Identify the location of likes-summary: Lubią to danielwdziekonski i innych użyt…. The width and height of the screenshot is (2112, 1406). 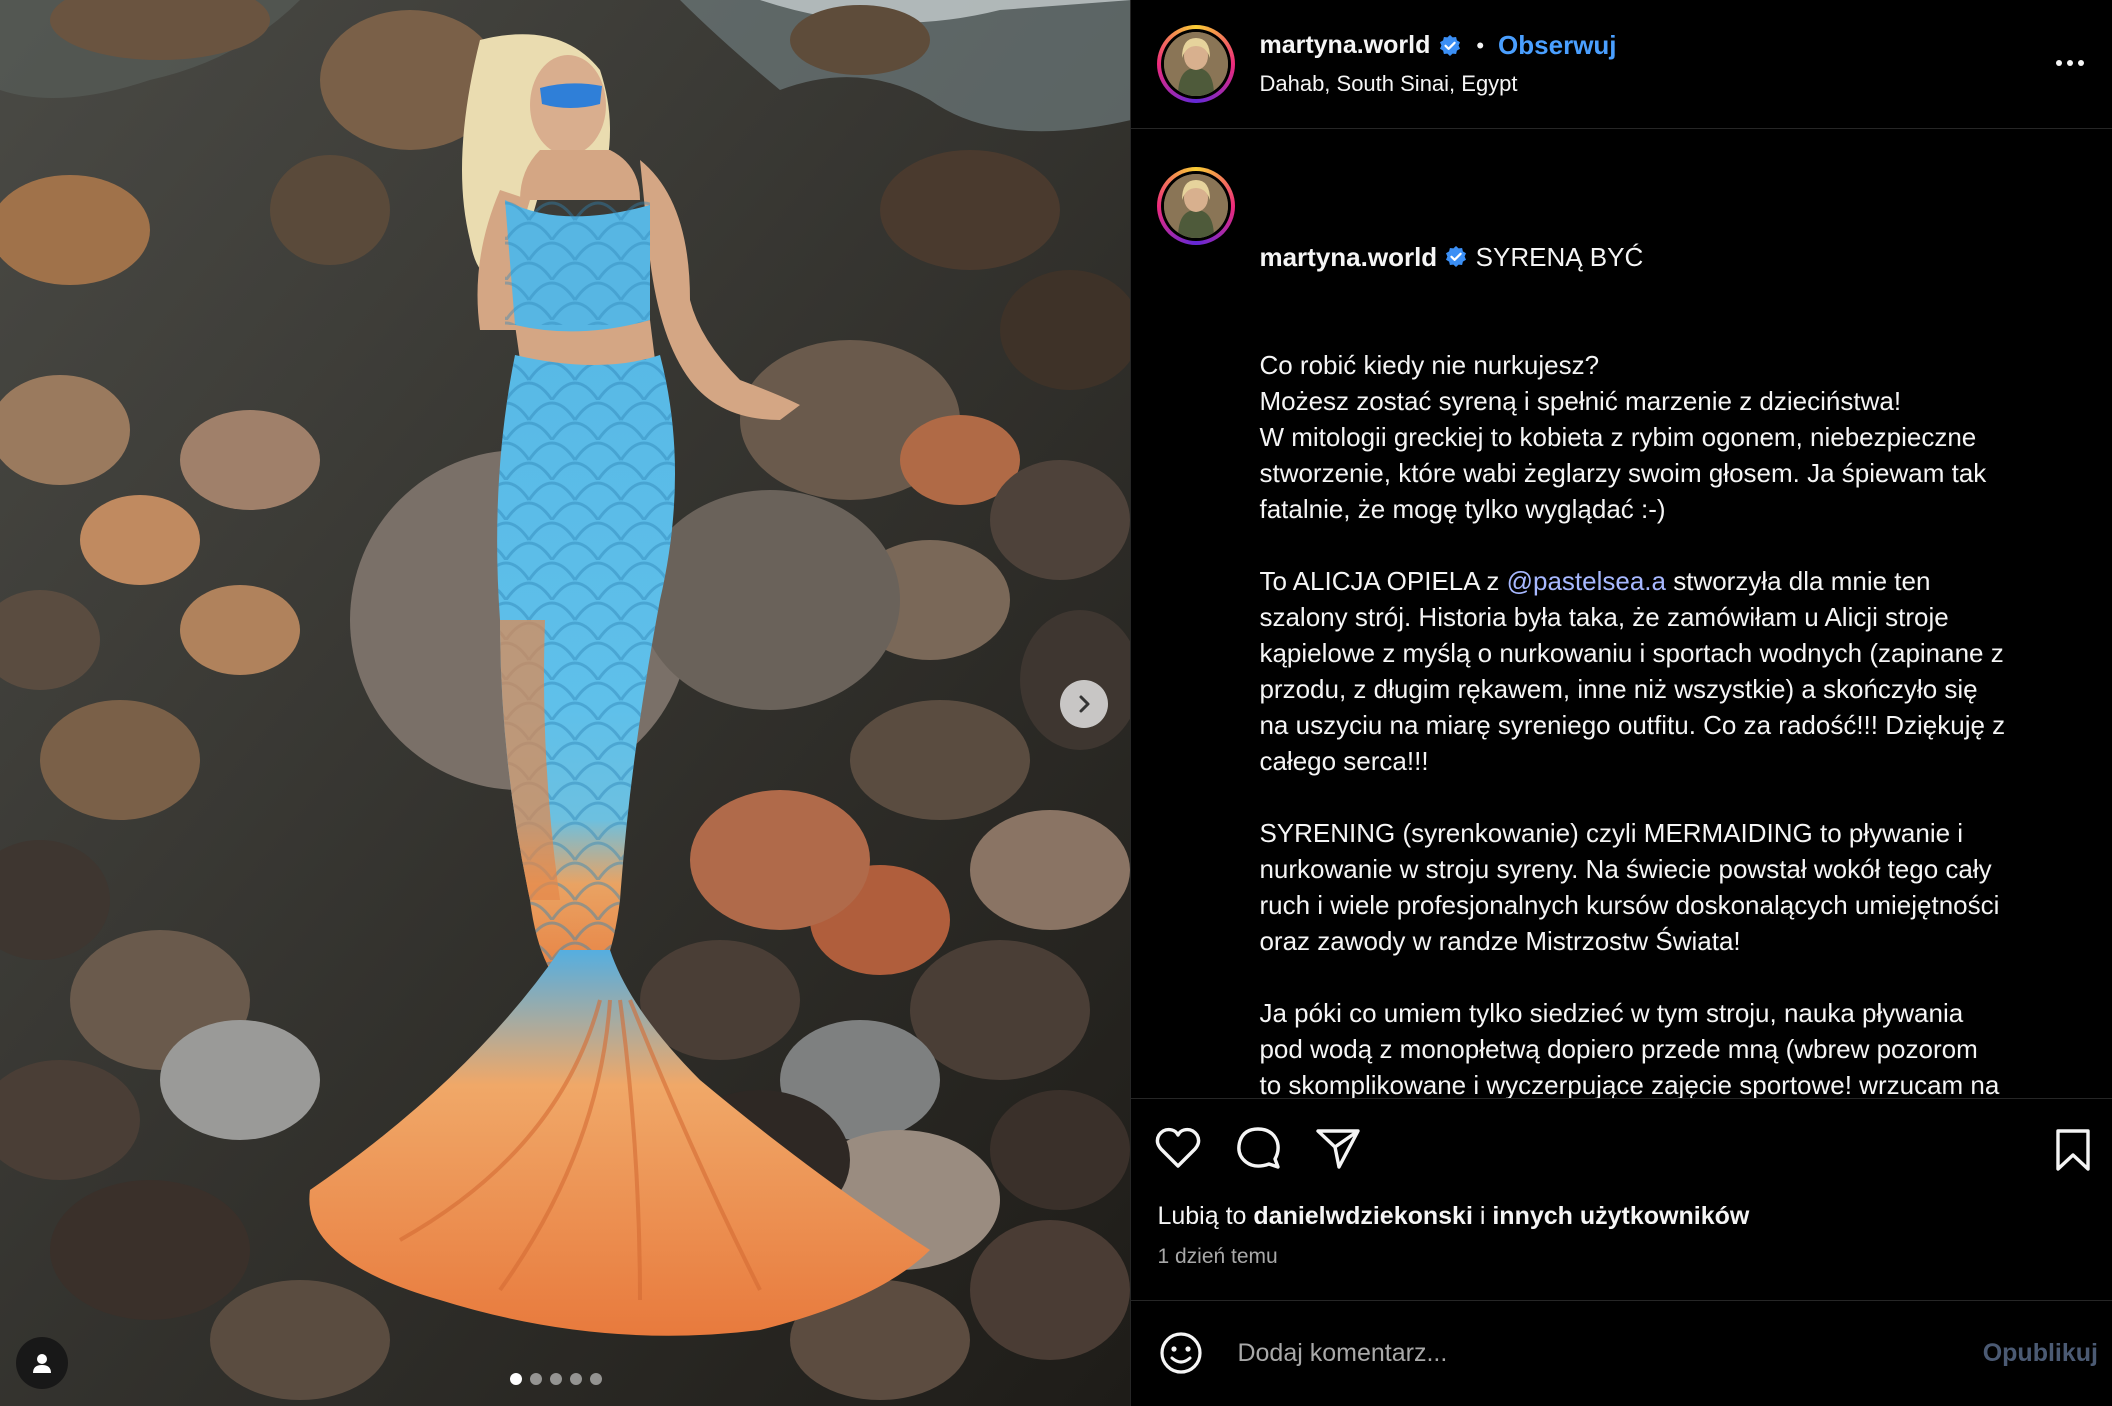
(1453, 1215).